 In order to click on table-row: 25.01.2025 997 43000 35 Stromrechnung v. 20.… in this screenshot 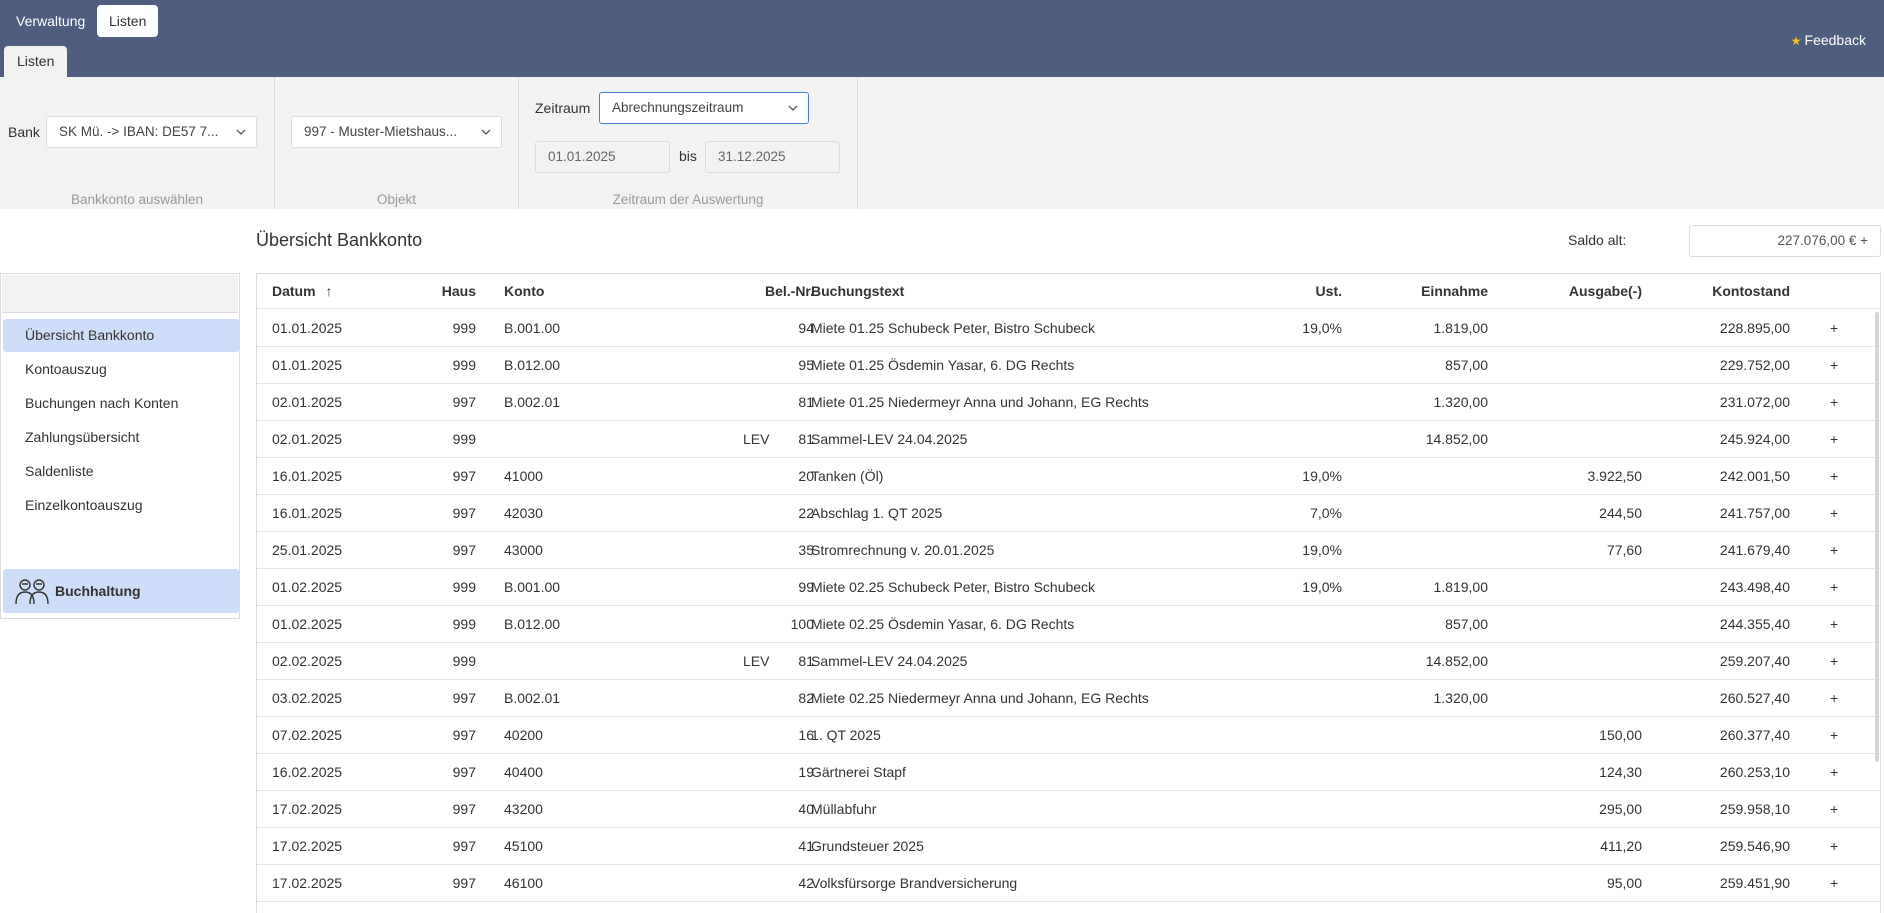, I will do `click(1068, 550)`.